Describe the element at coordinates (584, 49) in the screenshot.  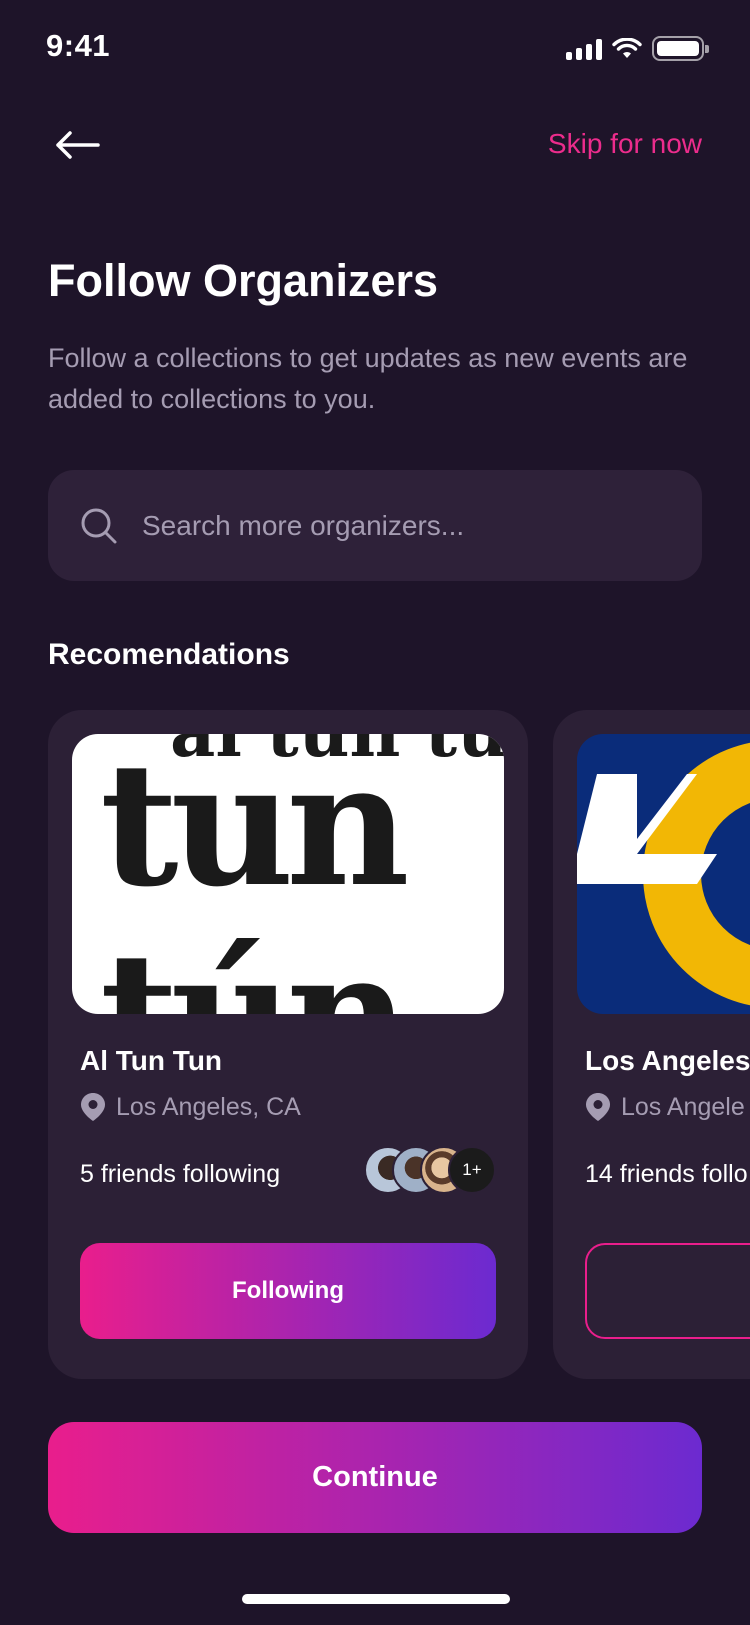
I see `cellular-signal-icon` at that location.